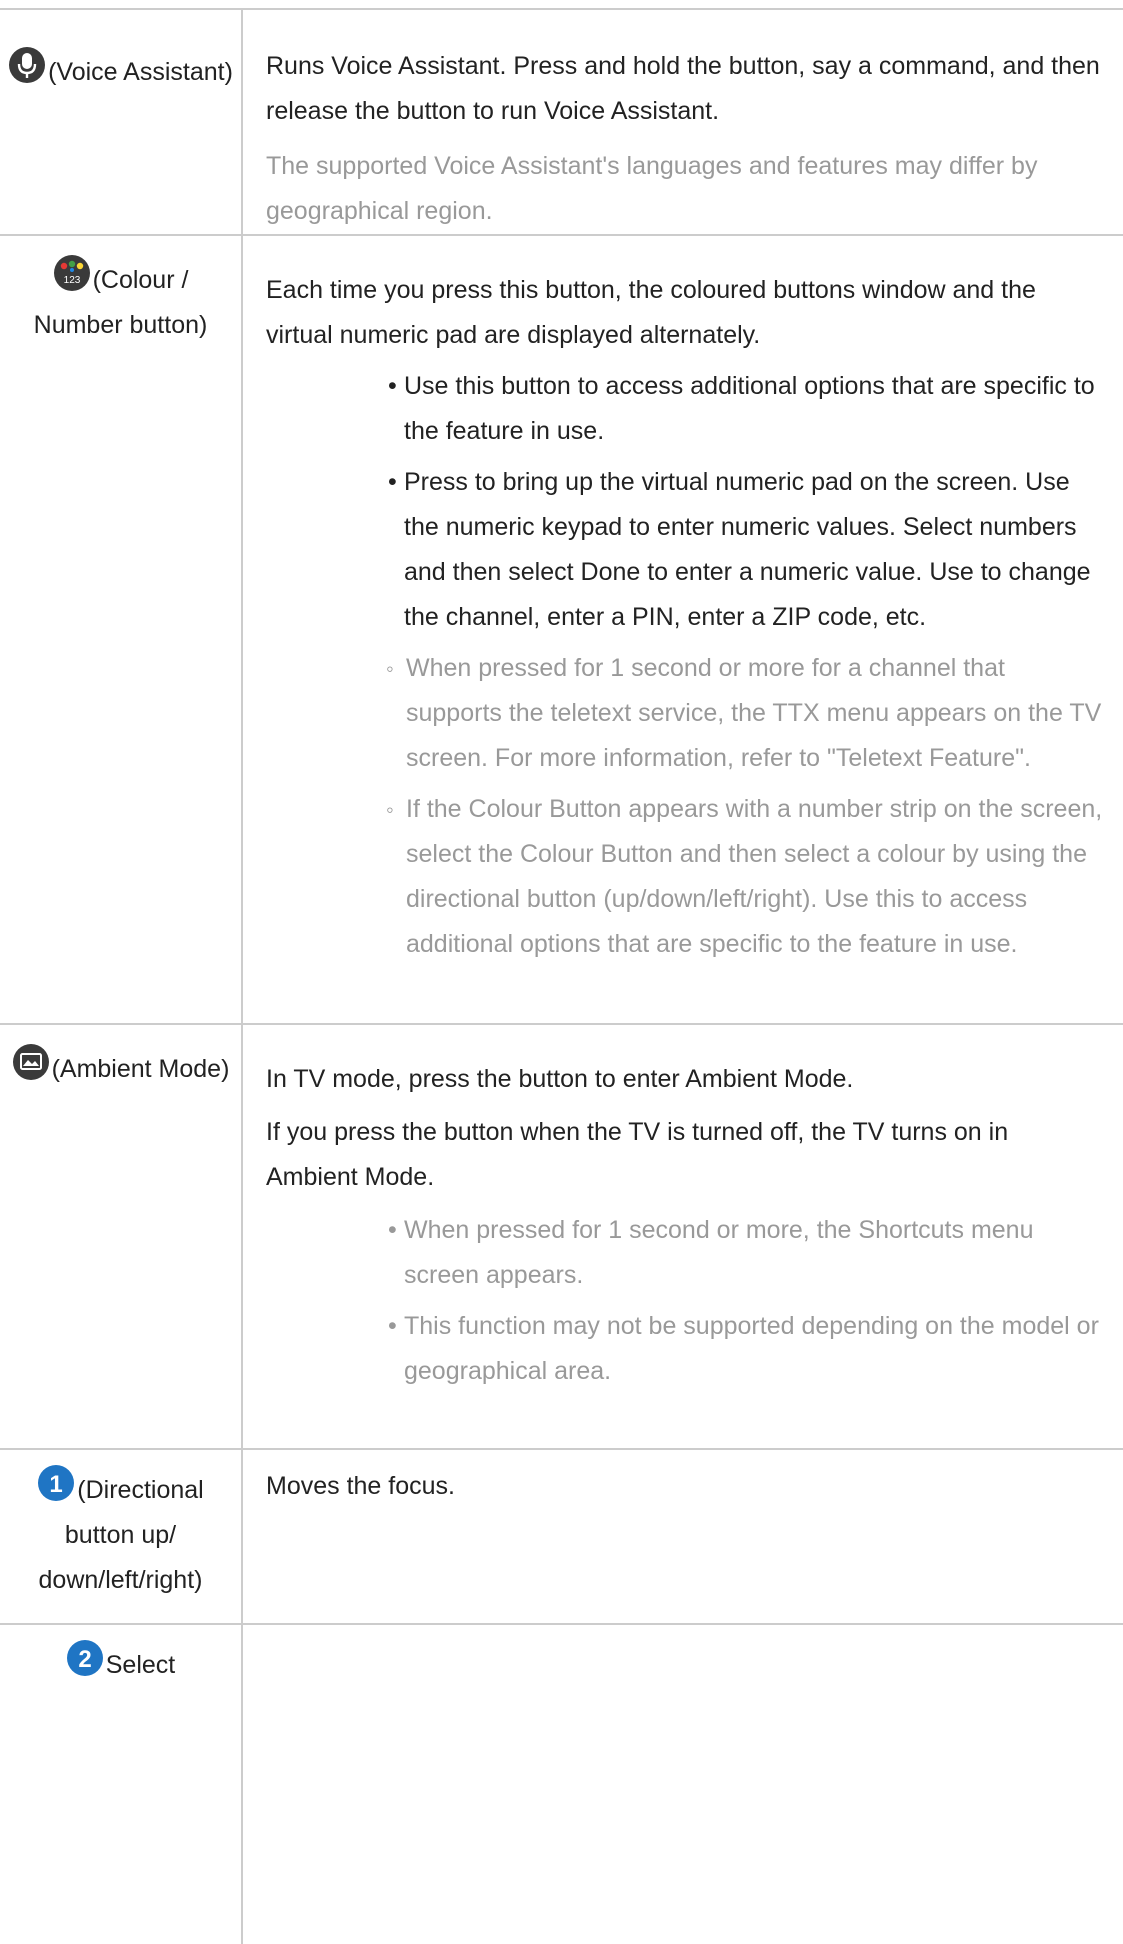 This screenshot has width=1123, height=1944. Describe the element at coordinates (140, 1069) in the screenshot. I see `key-label: (Ambient Mode)` at that location.